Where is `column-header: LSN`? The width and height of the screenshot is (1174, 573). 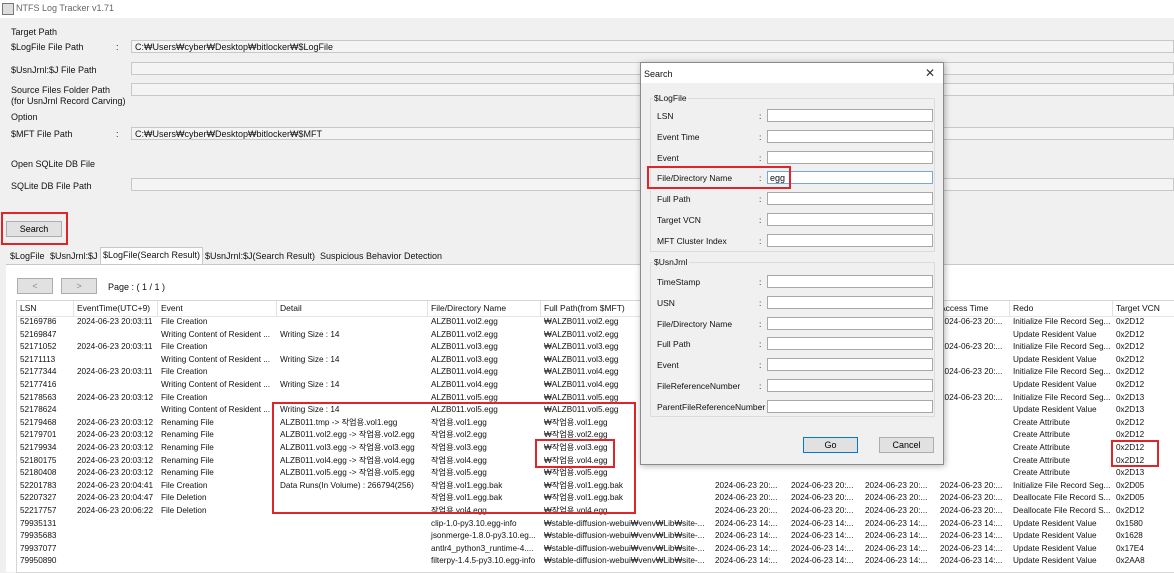
column-header: LSN is located at coordinates (45, 308).